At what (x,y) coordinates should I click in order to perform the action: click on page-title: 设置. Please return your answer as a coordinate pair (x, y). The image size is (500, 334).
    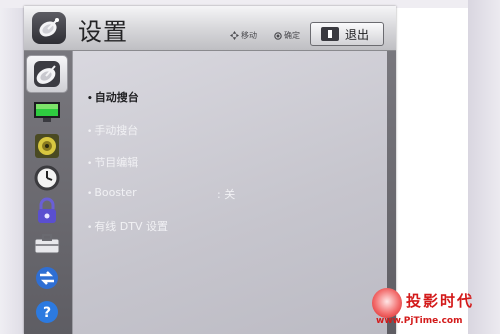
    Looking at the image, I should click on (103, 32).